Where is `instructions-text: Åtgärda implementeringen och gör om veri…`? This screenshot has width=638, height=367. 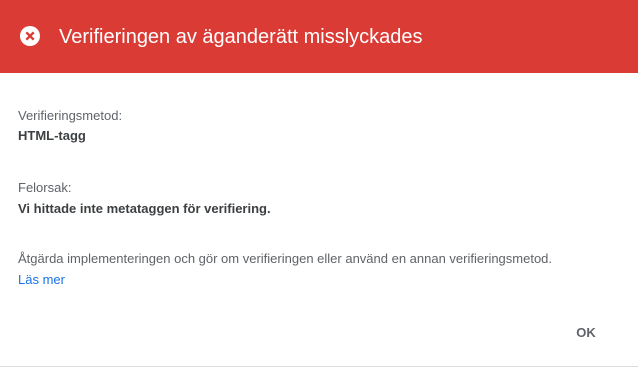
instructions-text: Åtgärda implementeringen och gör om veri… is located at coordinates (285, 258).